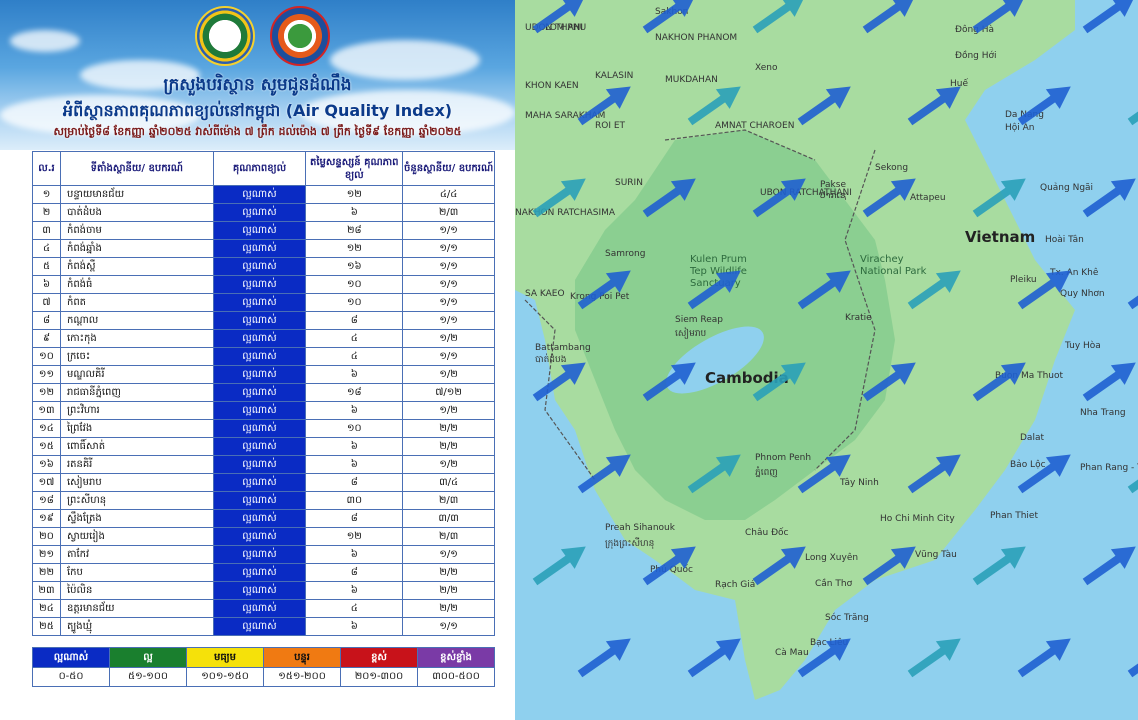  Describe the element at coordinates (46, 446) in the screenshot. I see `row-no: ១៥` at that location.